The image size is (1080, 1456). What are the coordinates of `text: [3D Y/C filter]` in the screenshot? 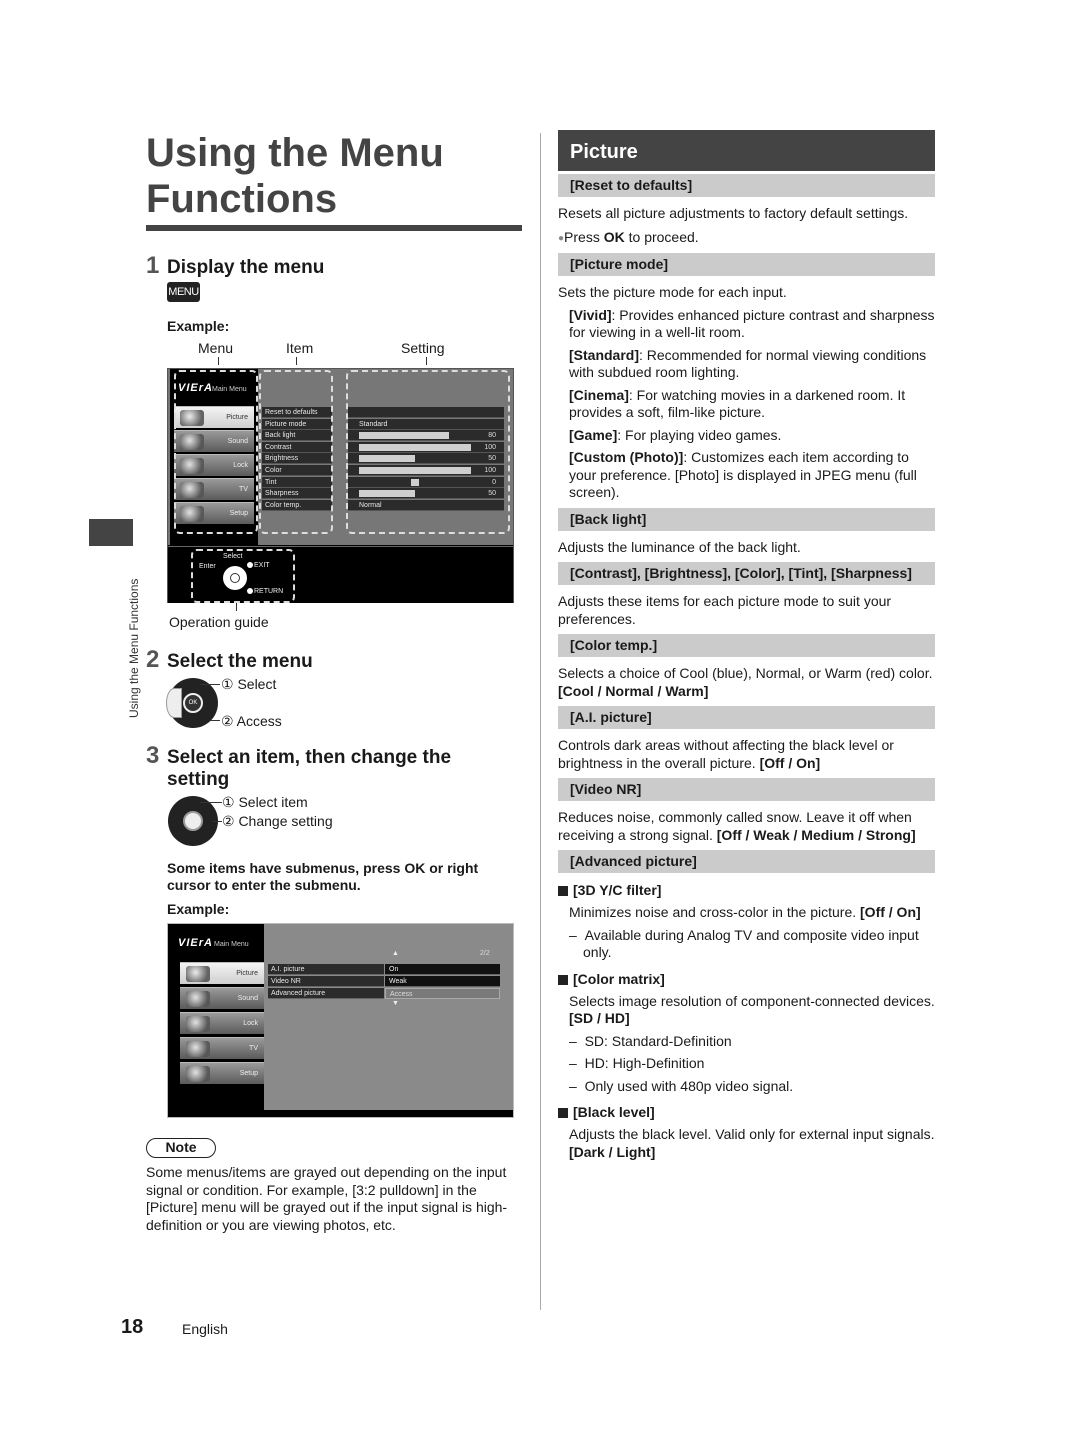 It's located at (617, 890).